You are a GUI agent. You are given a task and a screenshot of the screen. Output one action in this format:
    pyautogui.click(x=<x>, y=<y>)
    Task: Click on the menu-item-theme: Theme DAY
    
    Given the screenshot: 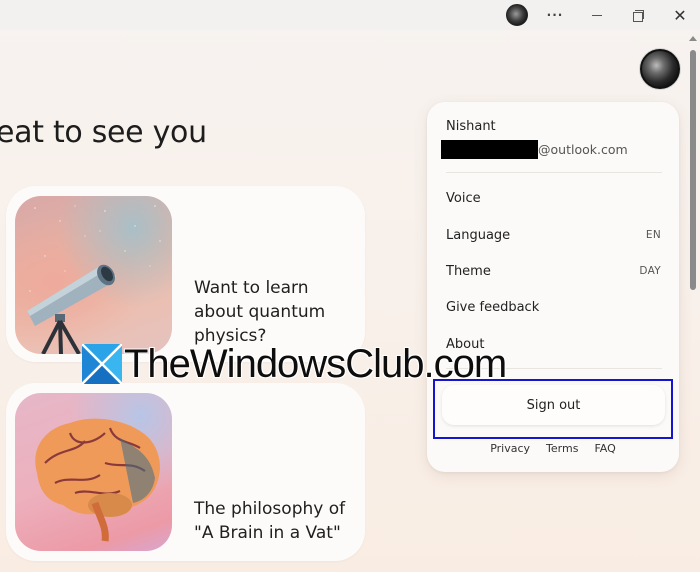 What is the action you would take?
    pyautogui.click(x=553, y=271)
    